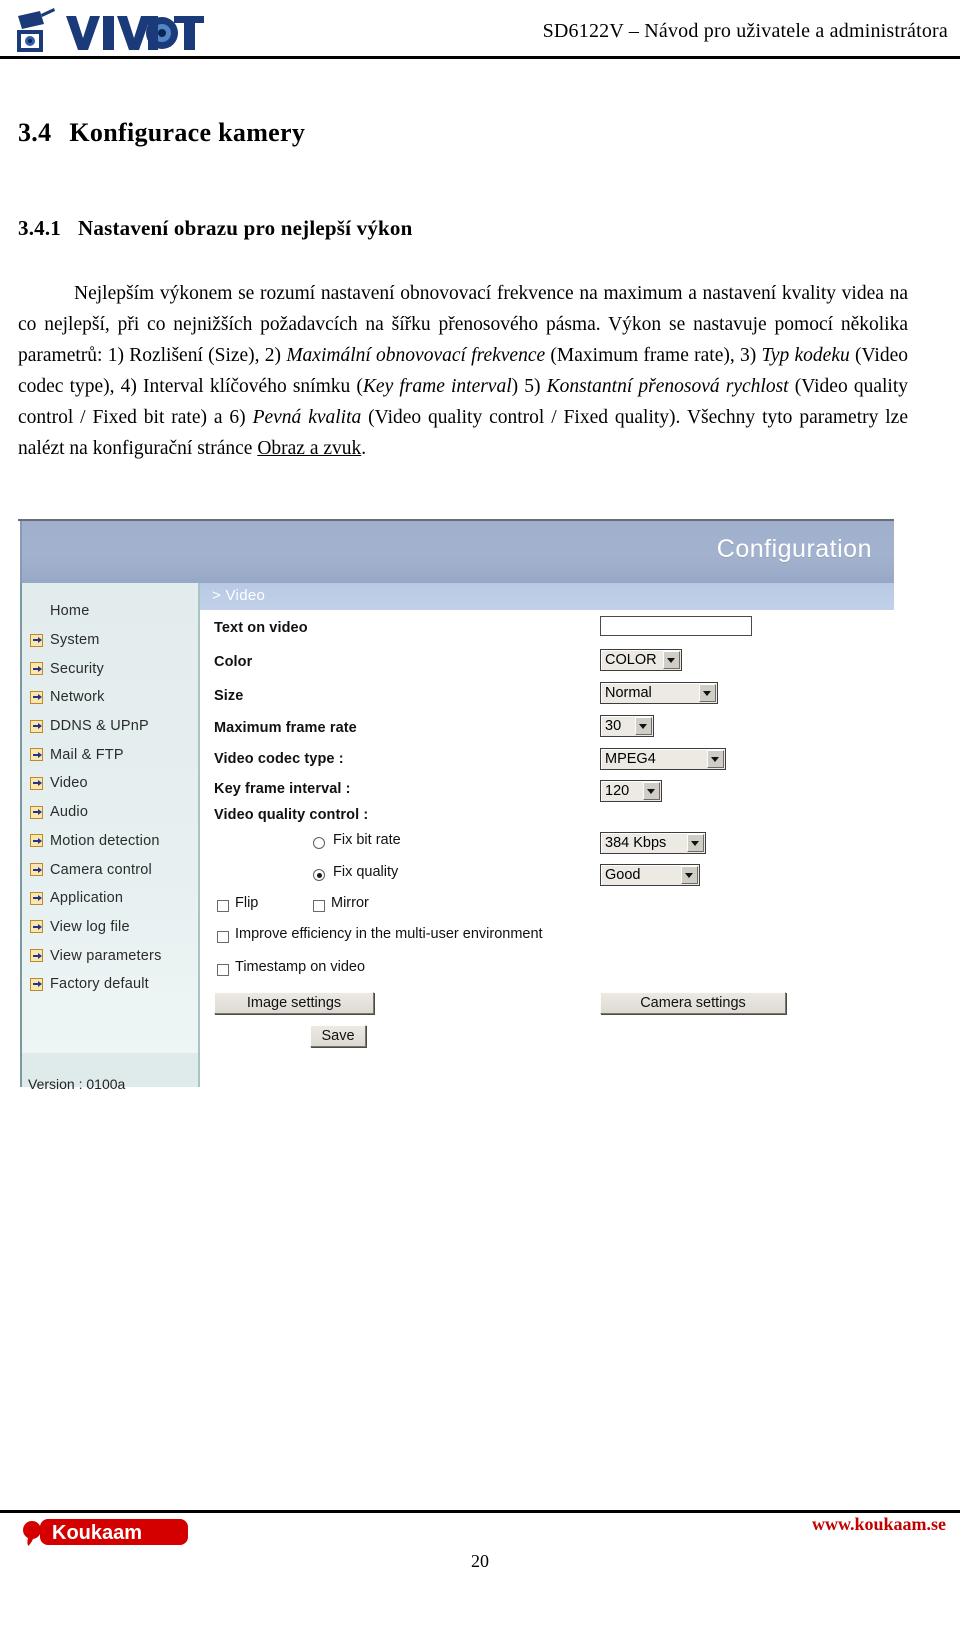 Image resolution: width=960 pixels, height=1630 pixels. I want to click on label-color: Color, so click(233, 662).